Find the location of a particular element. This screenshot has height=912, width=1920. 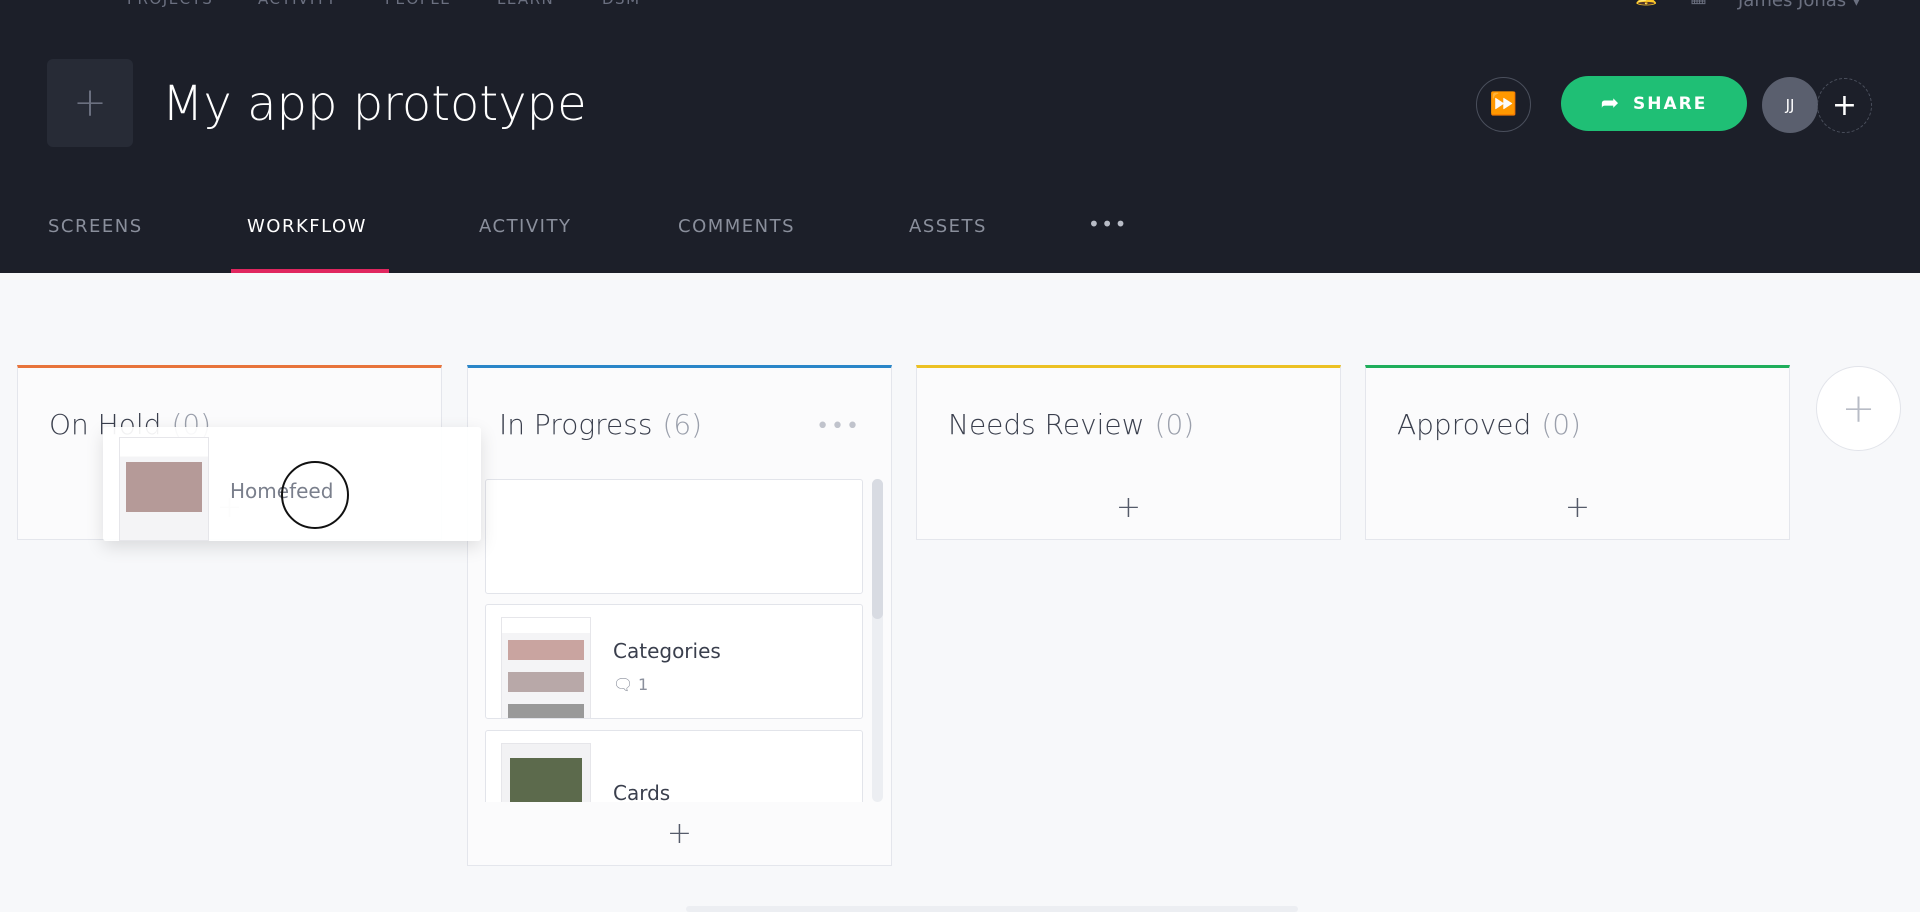

nav-activity: ACTIVITY is located at coordinates (297, 4).